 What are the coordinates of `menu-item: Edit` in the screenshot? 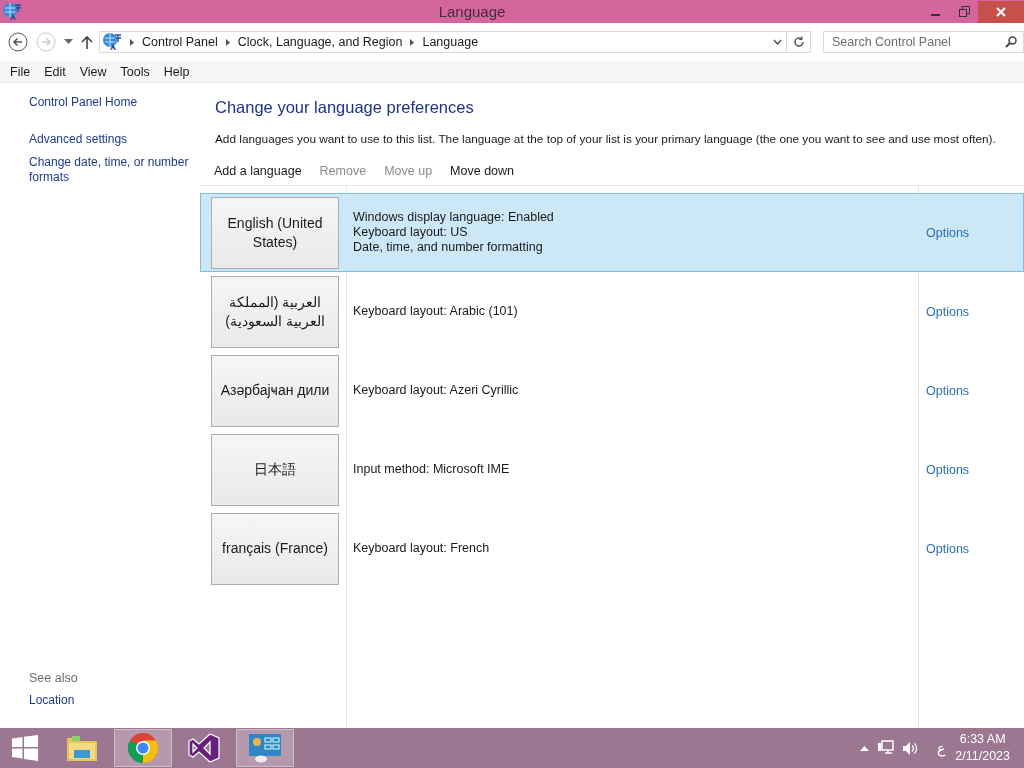 It's located at (55, 71).